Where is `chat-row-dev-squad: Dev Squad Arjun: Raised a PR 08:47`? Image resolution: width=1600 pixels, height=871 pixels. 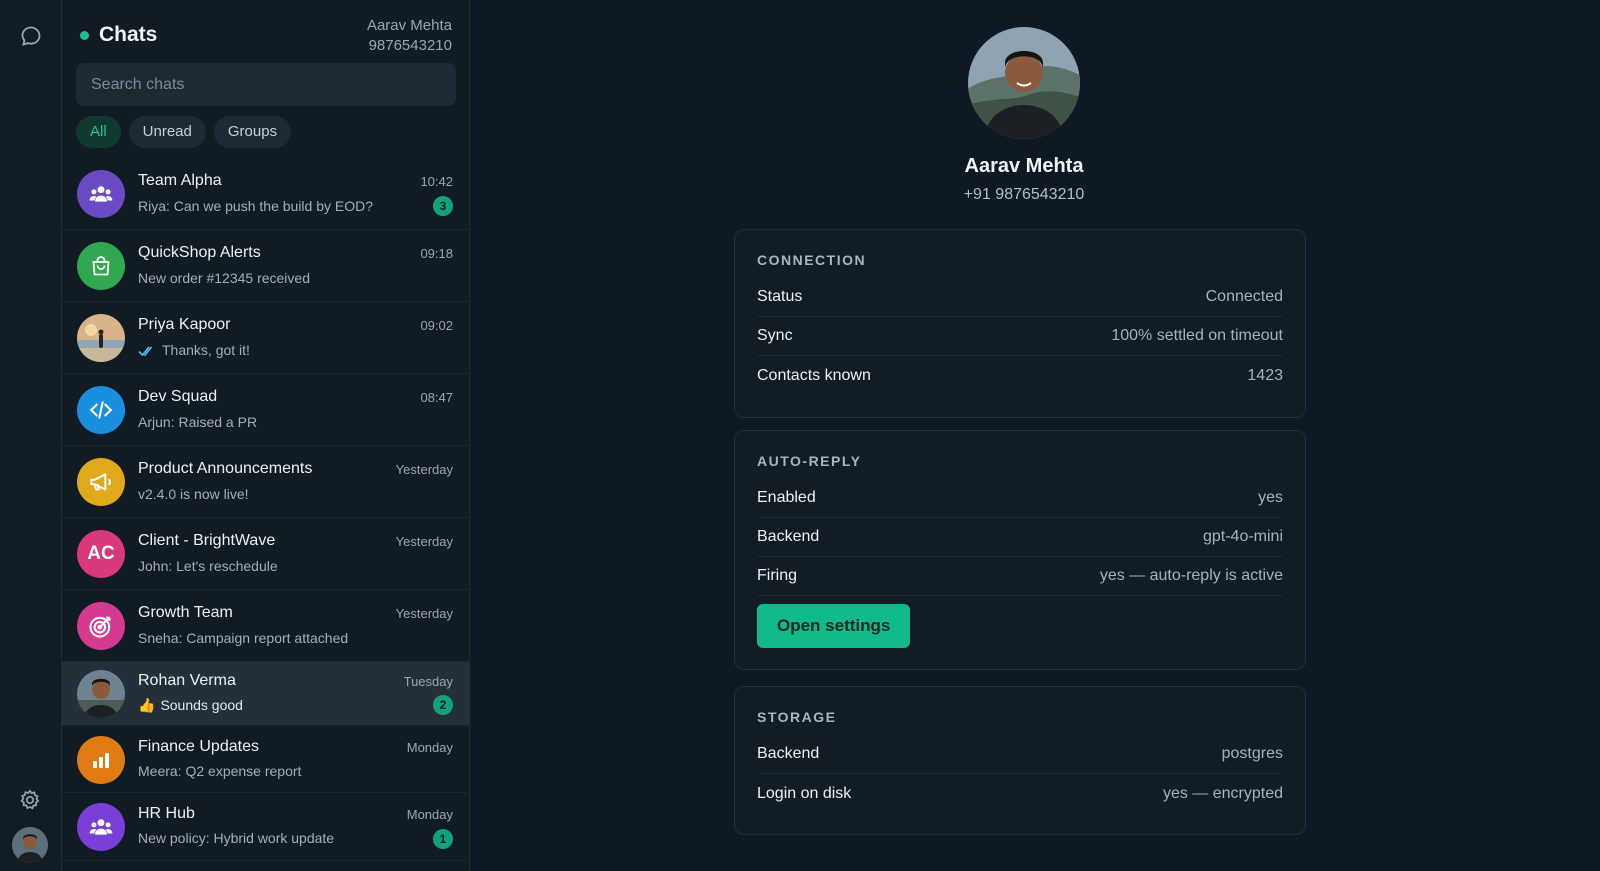
chat-row-dev-squad: Dev Squad Arjun: Raised a PR 08:47 is located at coordinates (266, 410).